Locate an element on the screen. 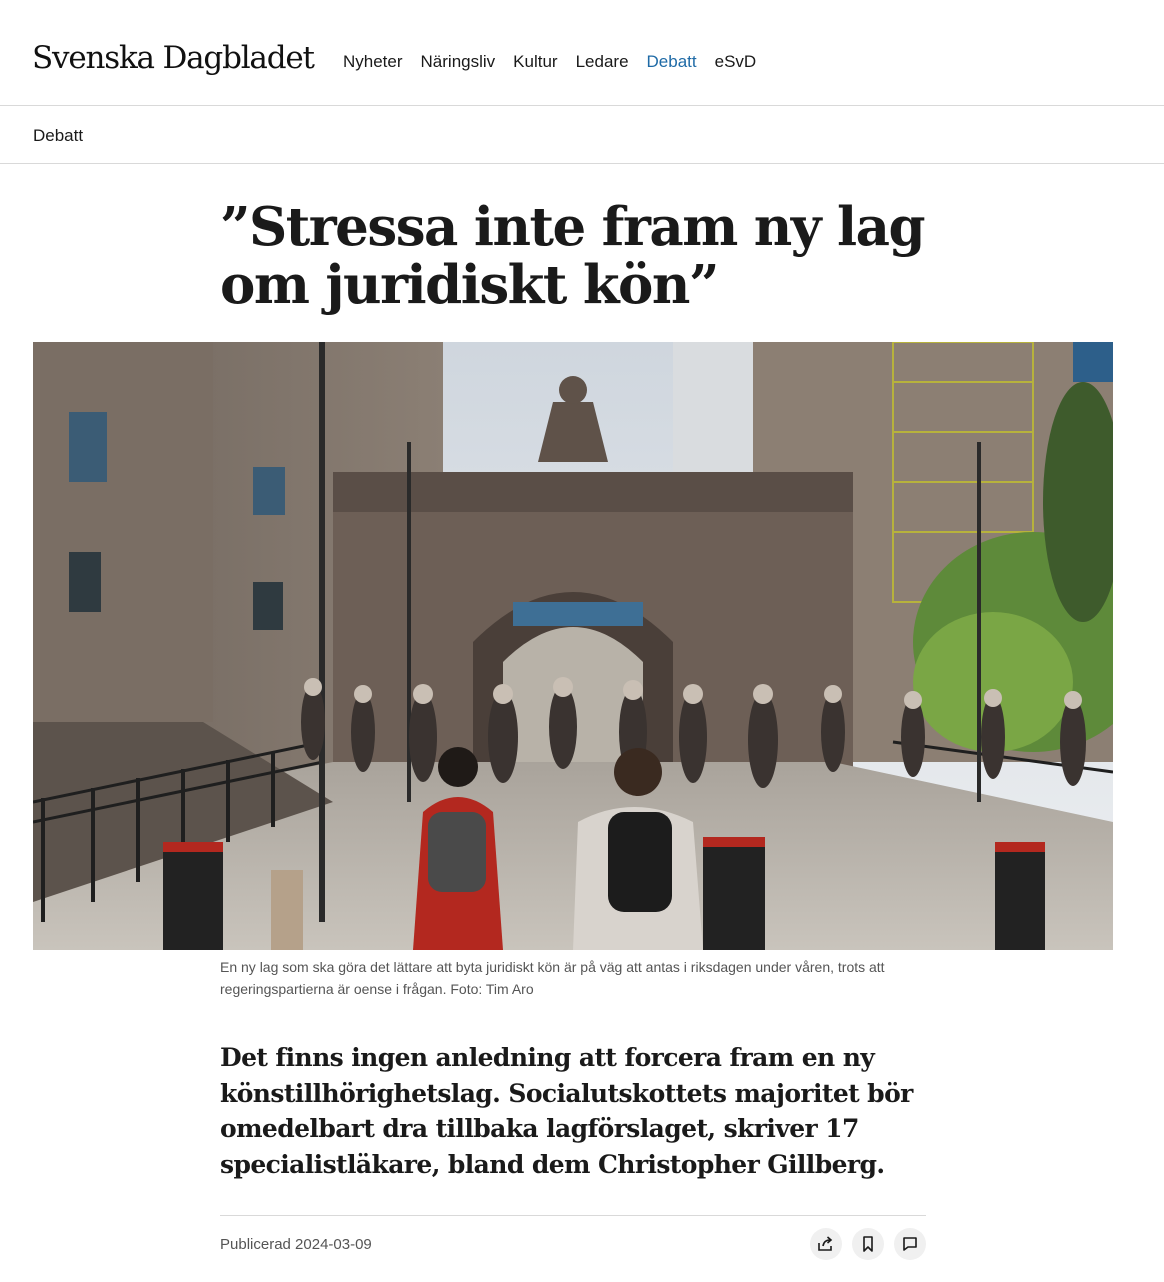  bookmark-icon is located at coordinates (868, 1244).